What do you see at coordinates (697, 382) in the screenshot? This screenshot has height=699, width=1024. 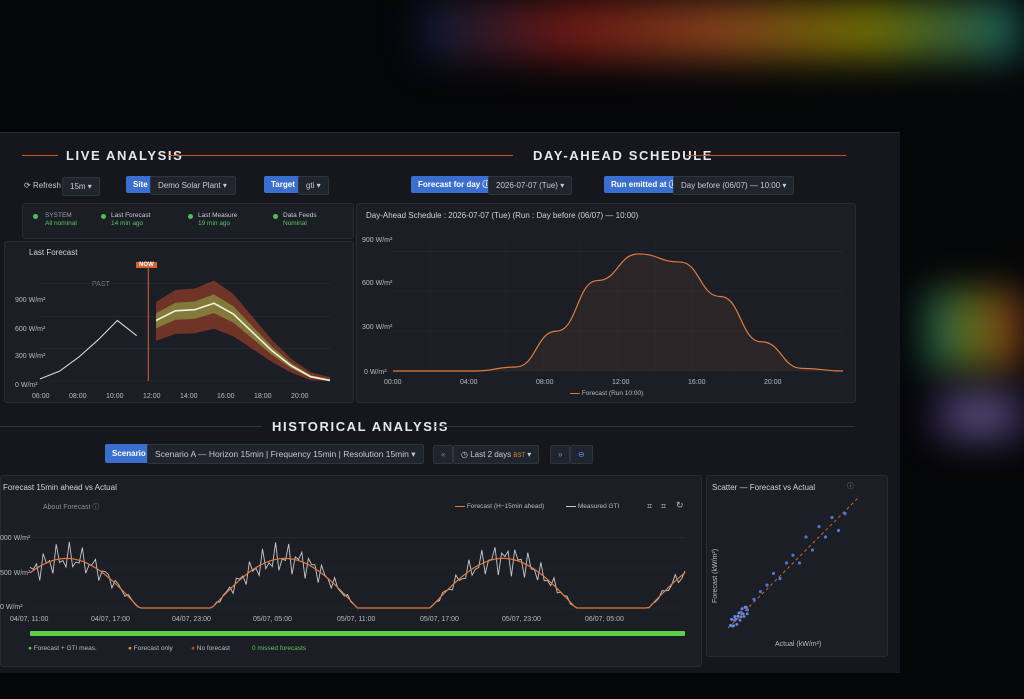 I see `da-xtick: 16:00` at bounding box center [697, 382].